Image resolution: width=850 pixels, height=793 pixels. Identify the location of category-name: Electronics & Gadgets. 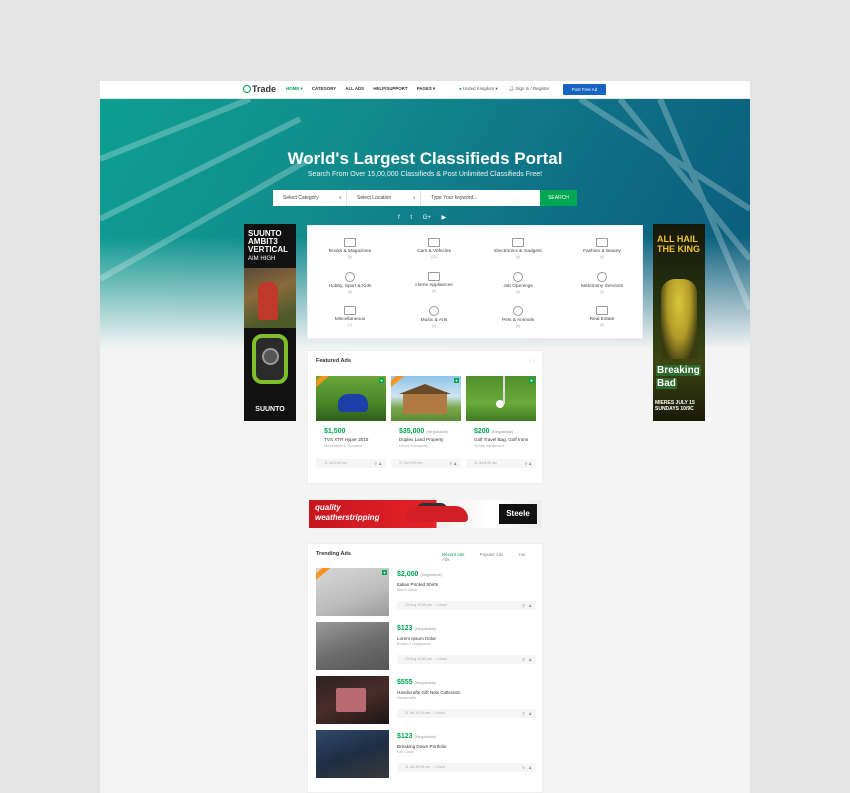
(518, 251).